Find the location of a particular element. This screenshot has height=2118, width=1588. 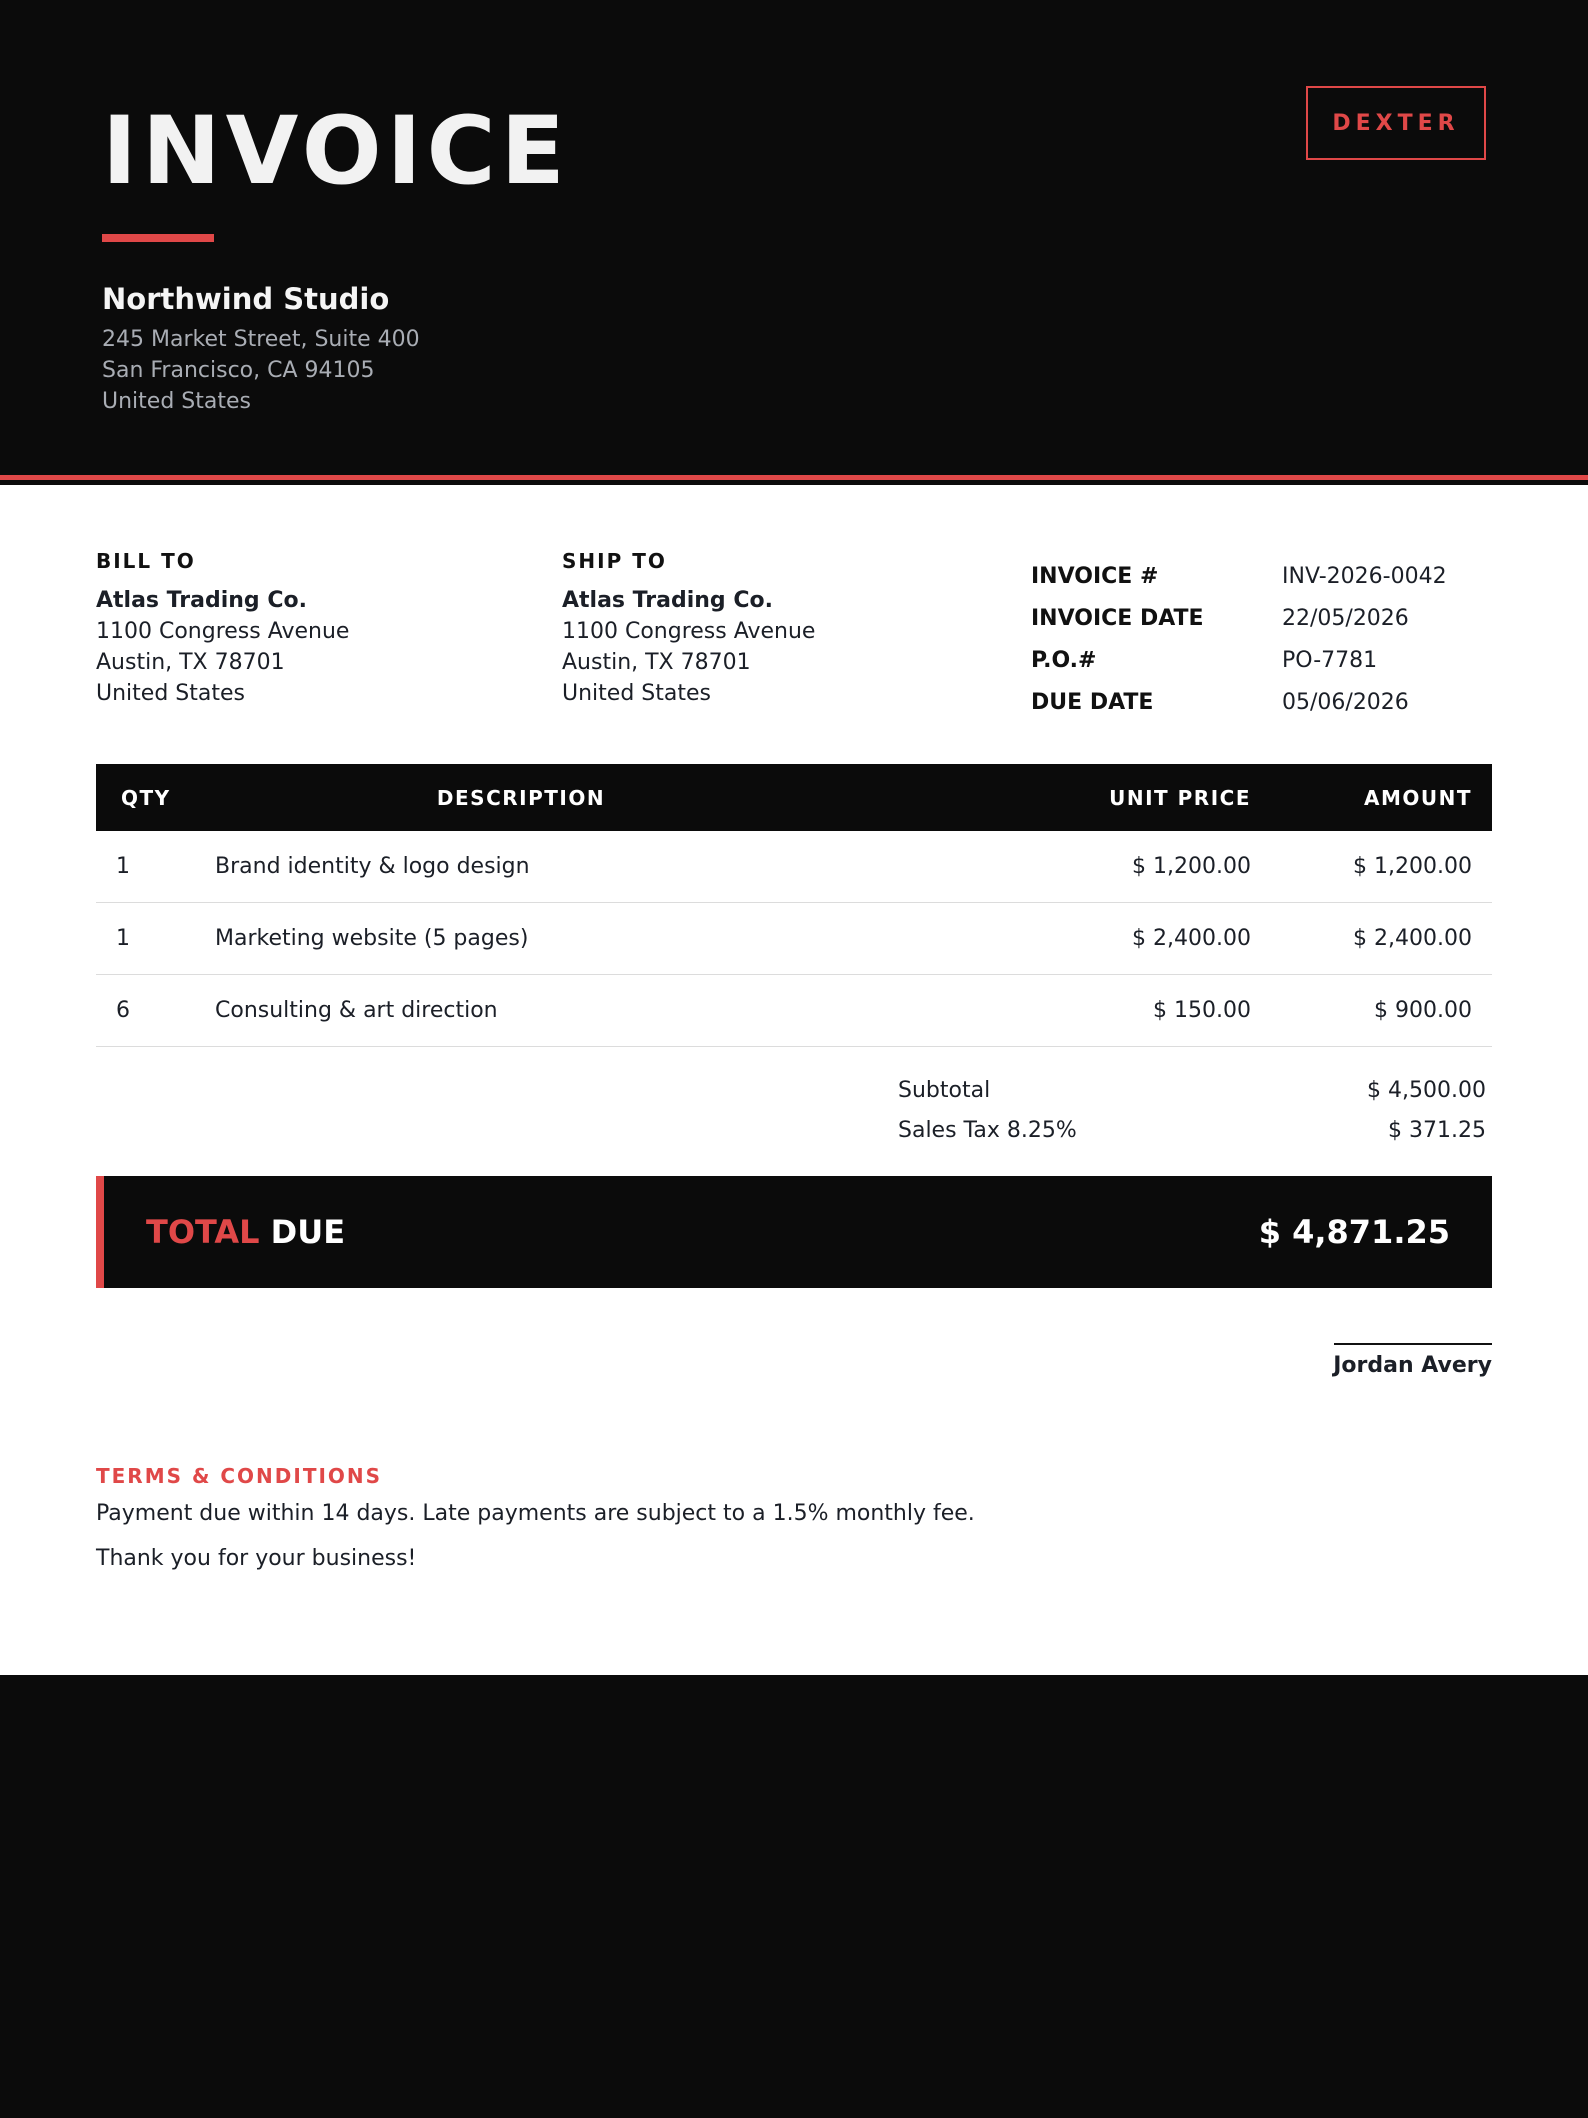

brand-logo: DEXTER is located at coordinates (1396, 123).